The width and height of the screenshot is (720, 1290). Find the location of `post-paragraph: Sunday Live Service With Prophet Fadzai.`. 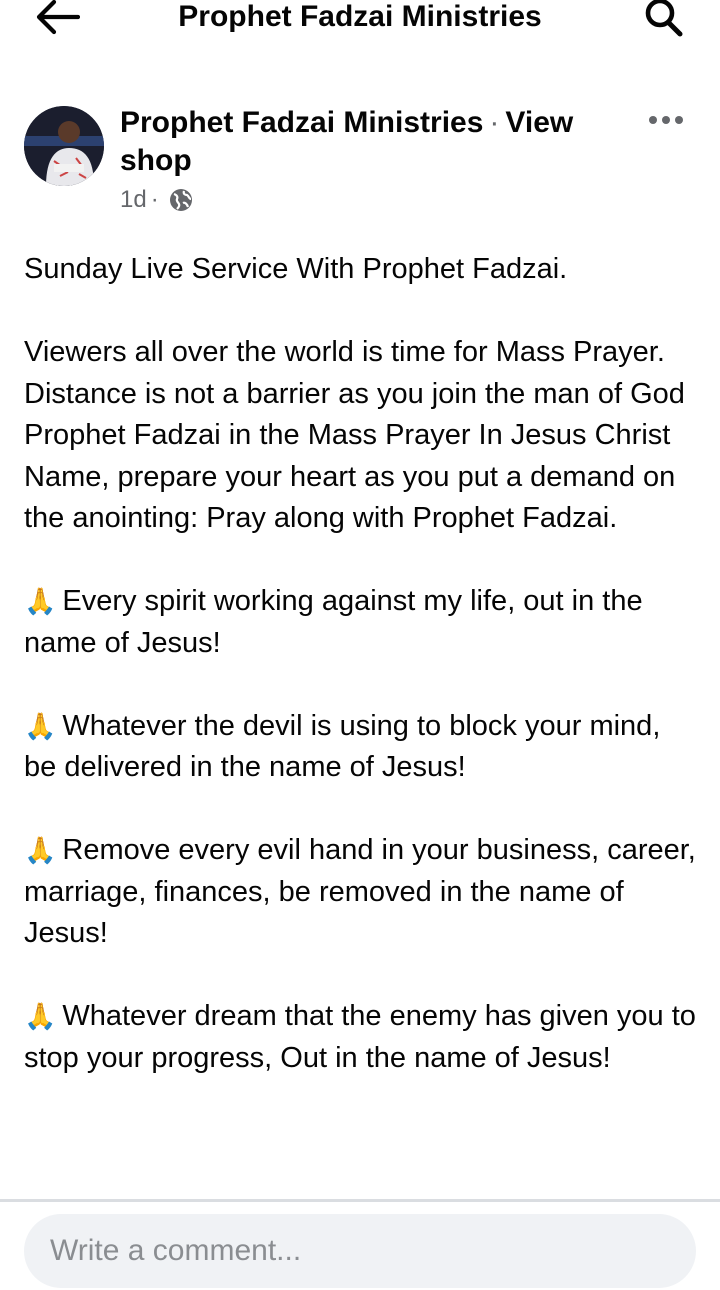

post-paragraph: Sunday Live Service With Prophet Fadzai. is located at coordinates (296, 269).